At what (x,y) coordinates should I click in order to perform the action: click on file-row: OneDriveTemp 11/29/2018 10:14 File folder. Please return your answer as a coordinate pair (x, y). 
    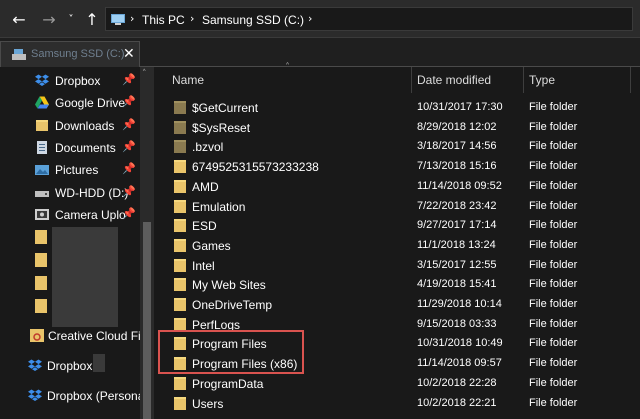
    Looking at the image, I should click on (397, 304).